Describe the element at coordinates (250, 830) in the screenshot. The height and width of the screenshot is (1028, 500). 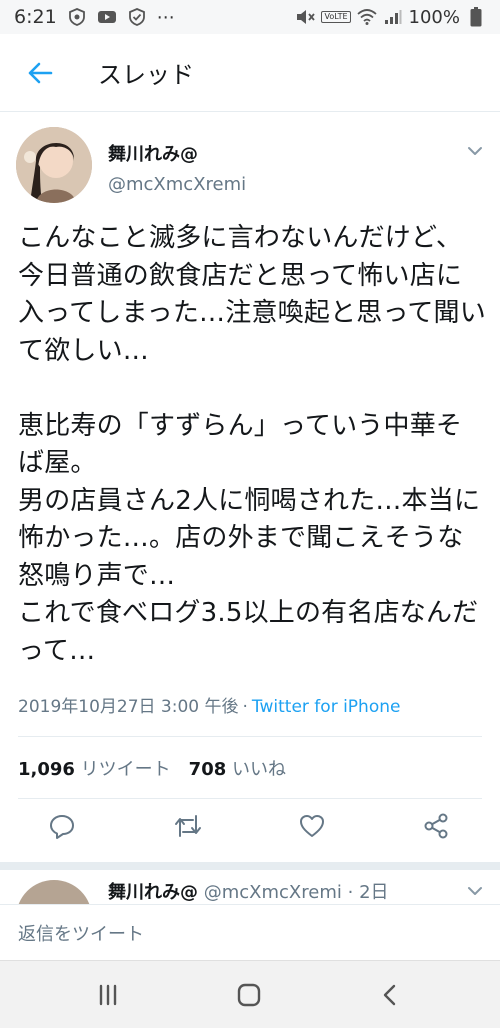
I see `tweet-actions` at that location.